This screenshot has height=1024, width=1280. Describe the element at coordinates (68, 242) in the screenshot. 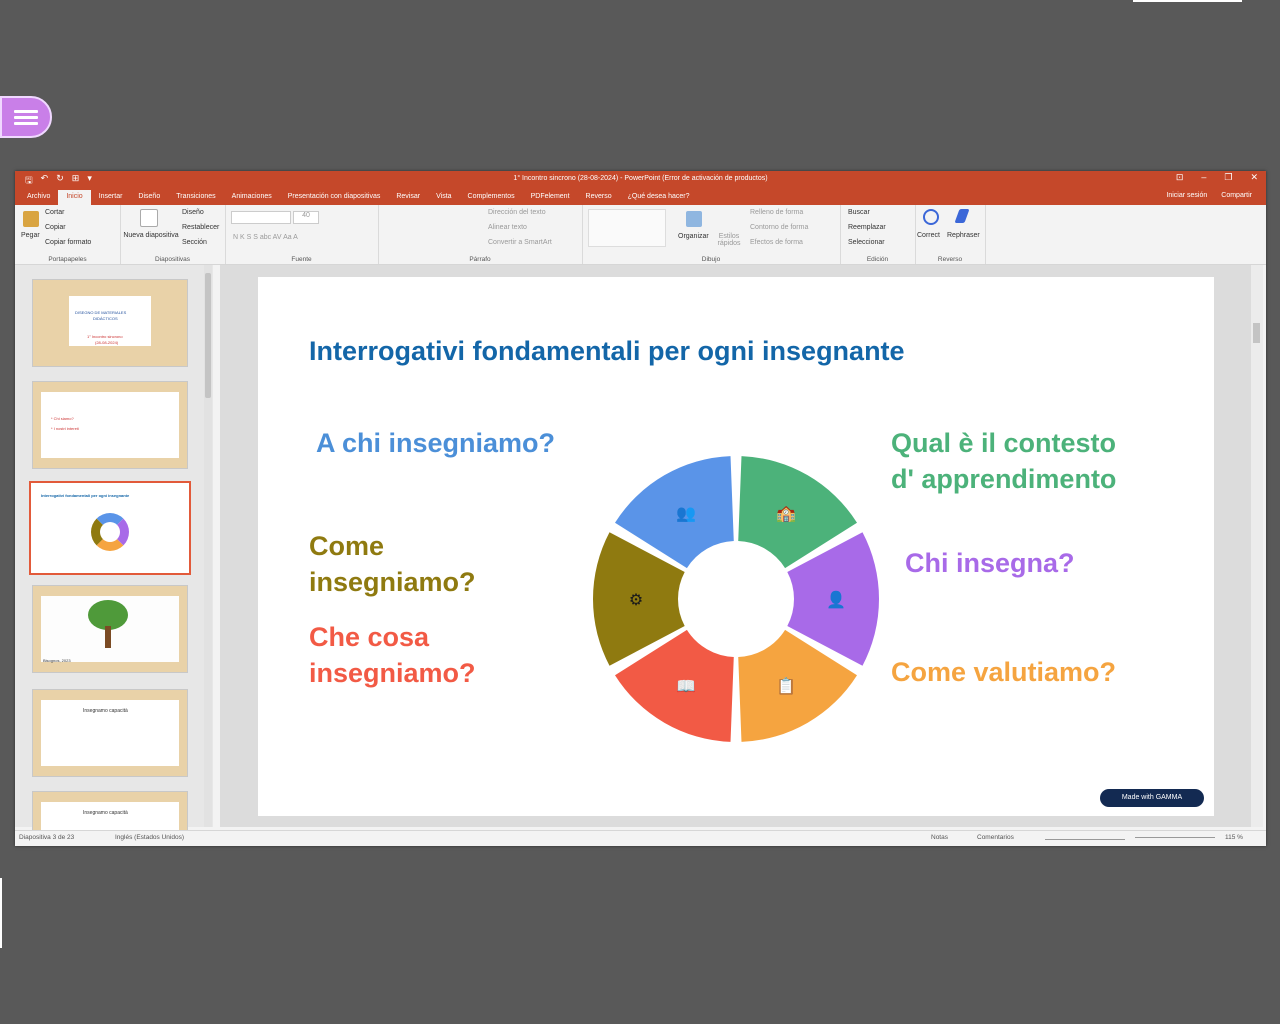

I see `format-painter-button: Copiar formato` at that location.